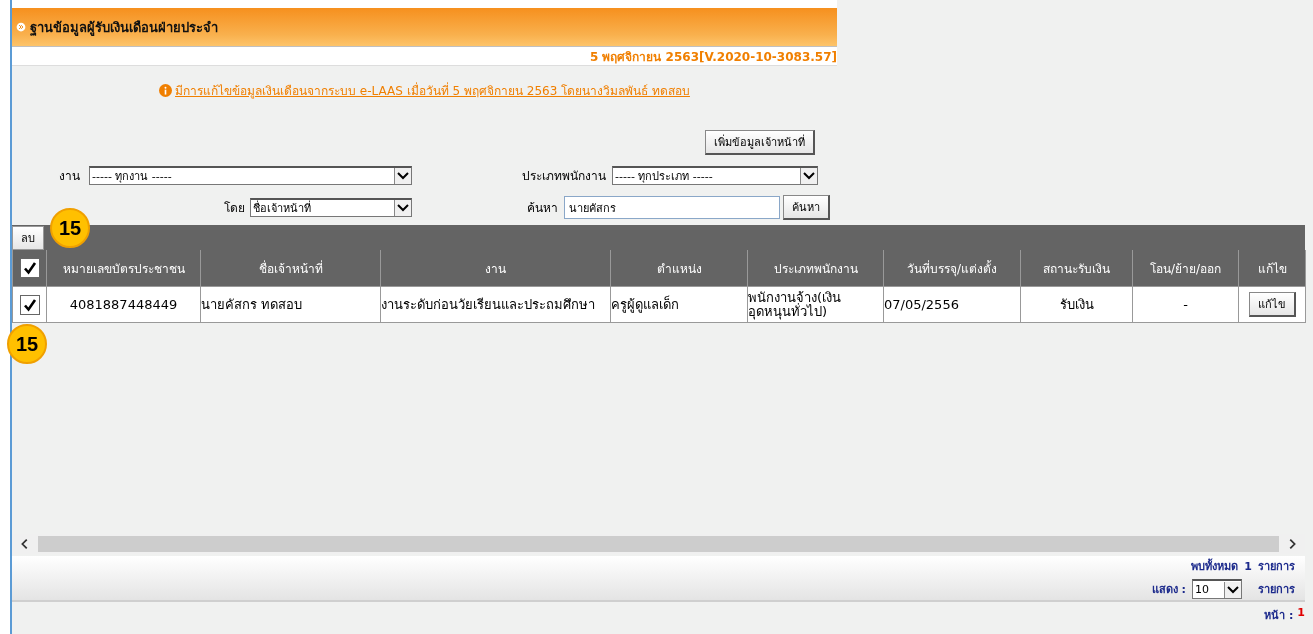 Image resolution: width=1313 pixels, height=634 pixels. What do you see at coordinates (542, 208) in the screenshot?
I see `filter-label: ค้นหา` at bounding box center [542, 208].